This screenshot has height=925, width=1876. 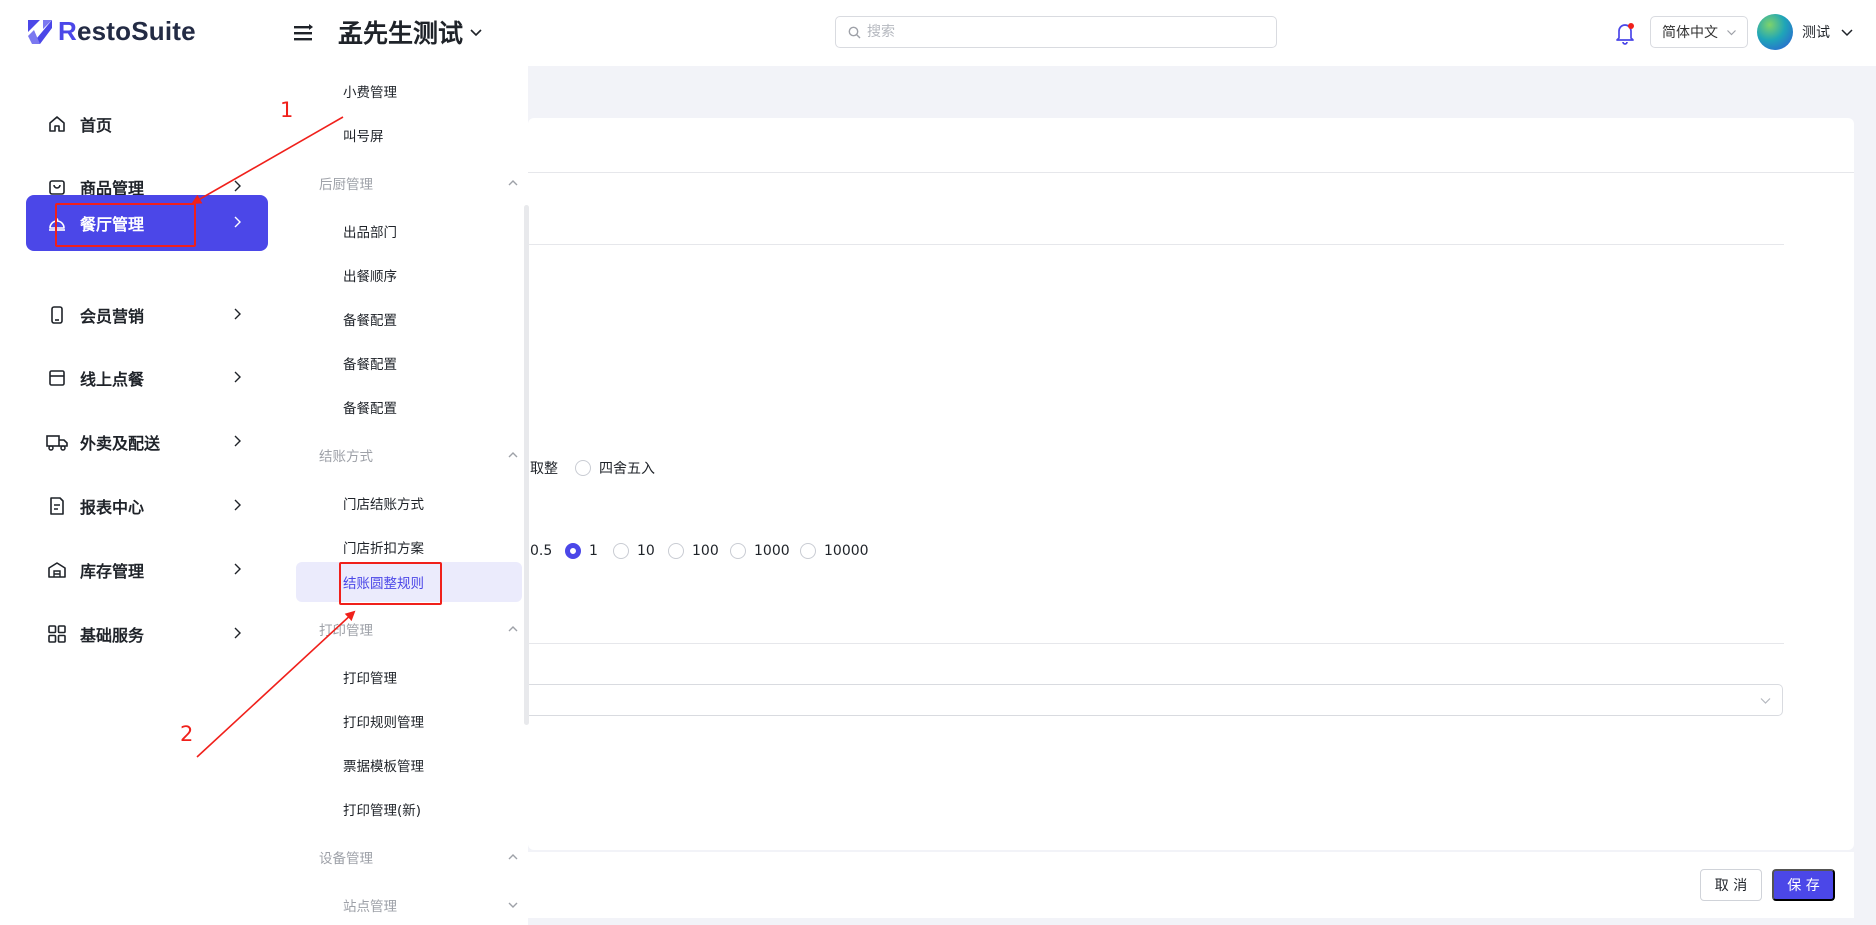 I want to click on precision-option-1000: 1000, so click(x=760, y=551).